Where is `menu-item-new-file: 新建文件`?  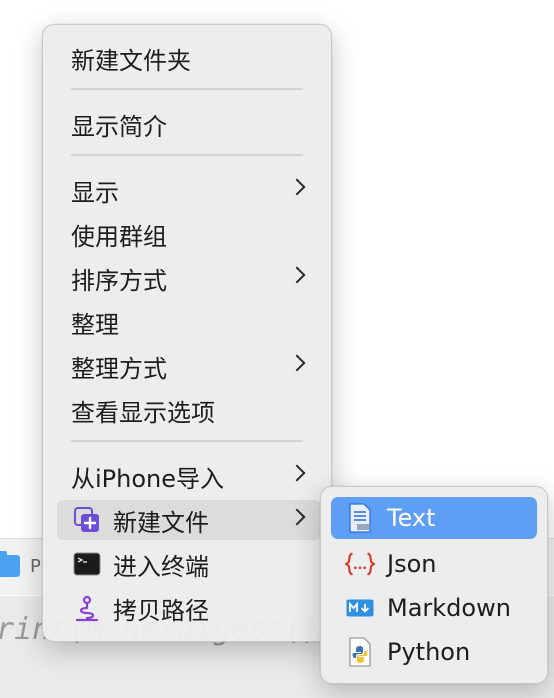 menu-item-new-file: 新建文件 is located at coordinates (189, 520).